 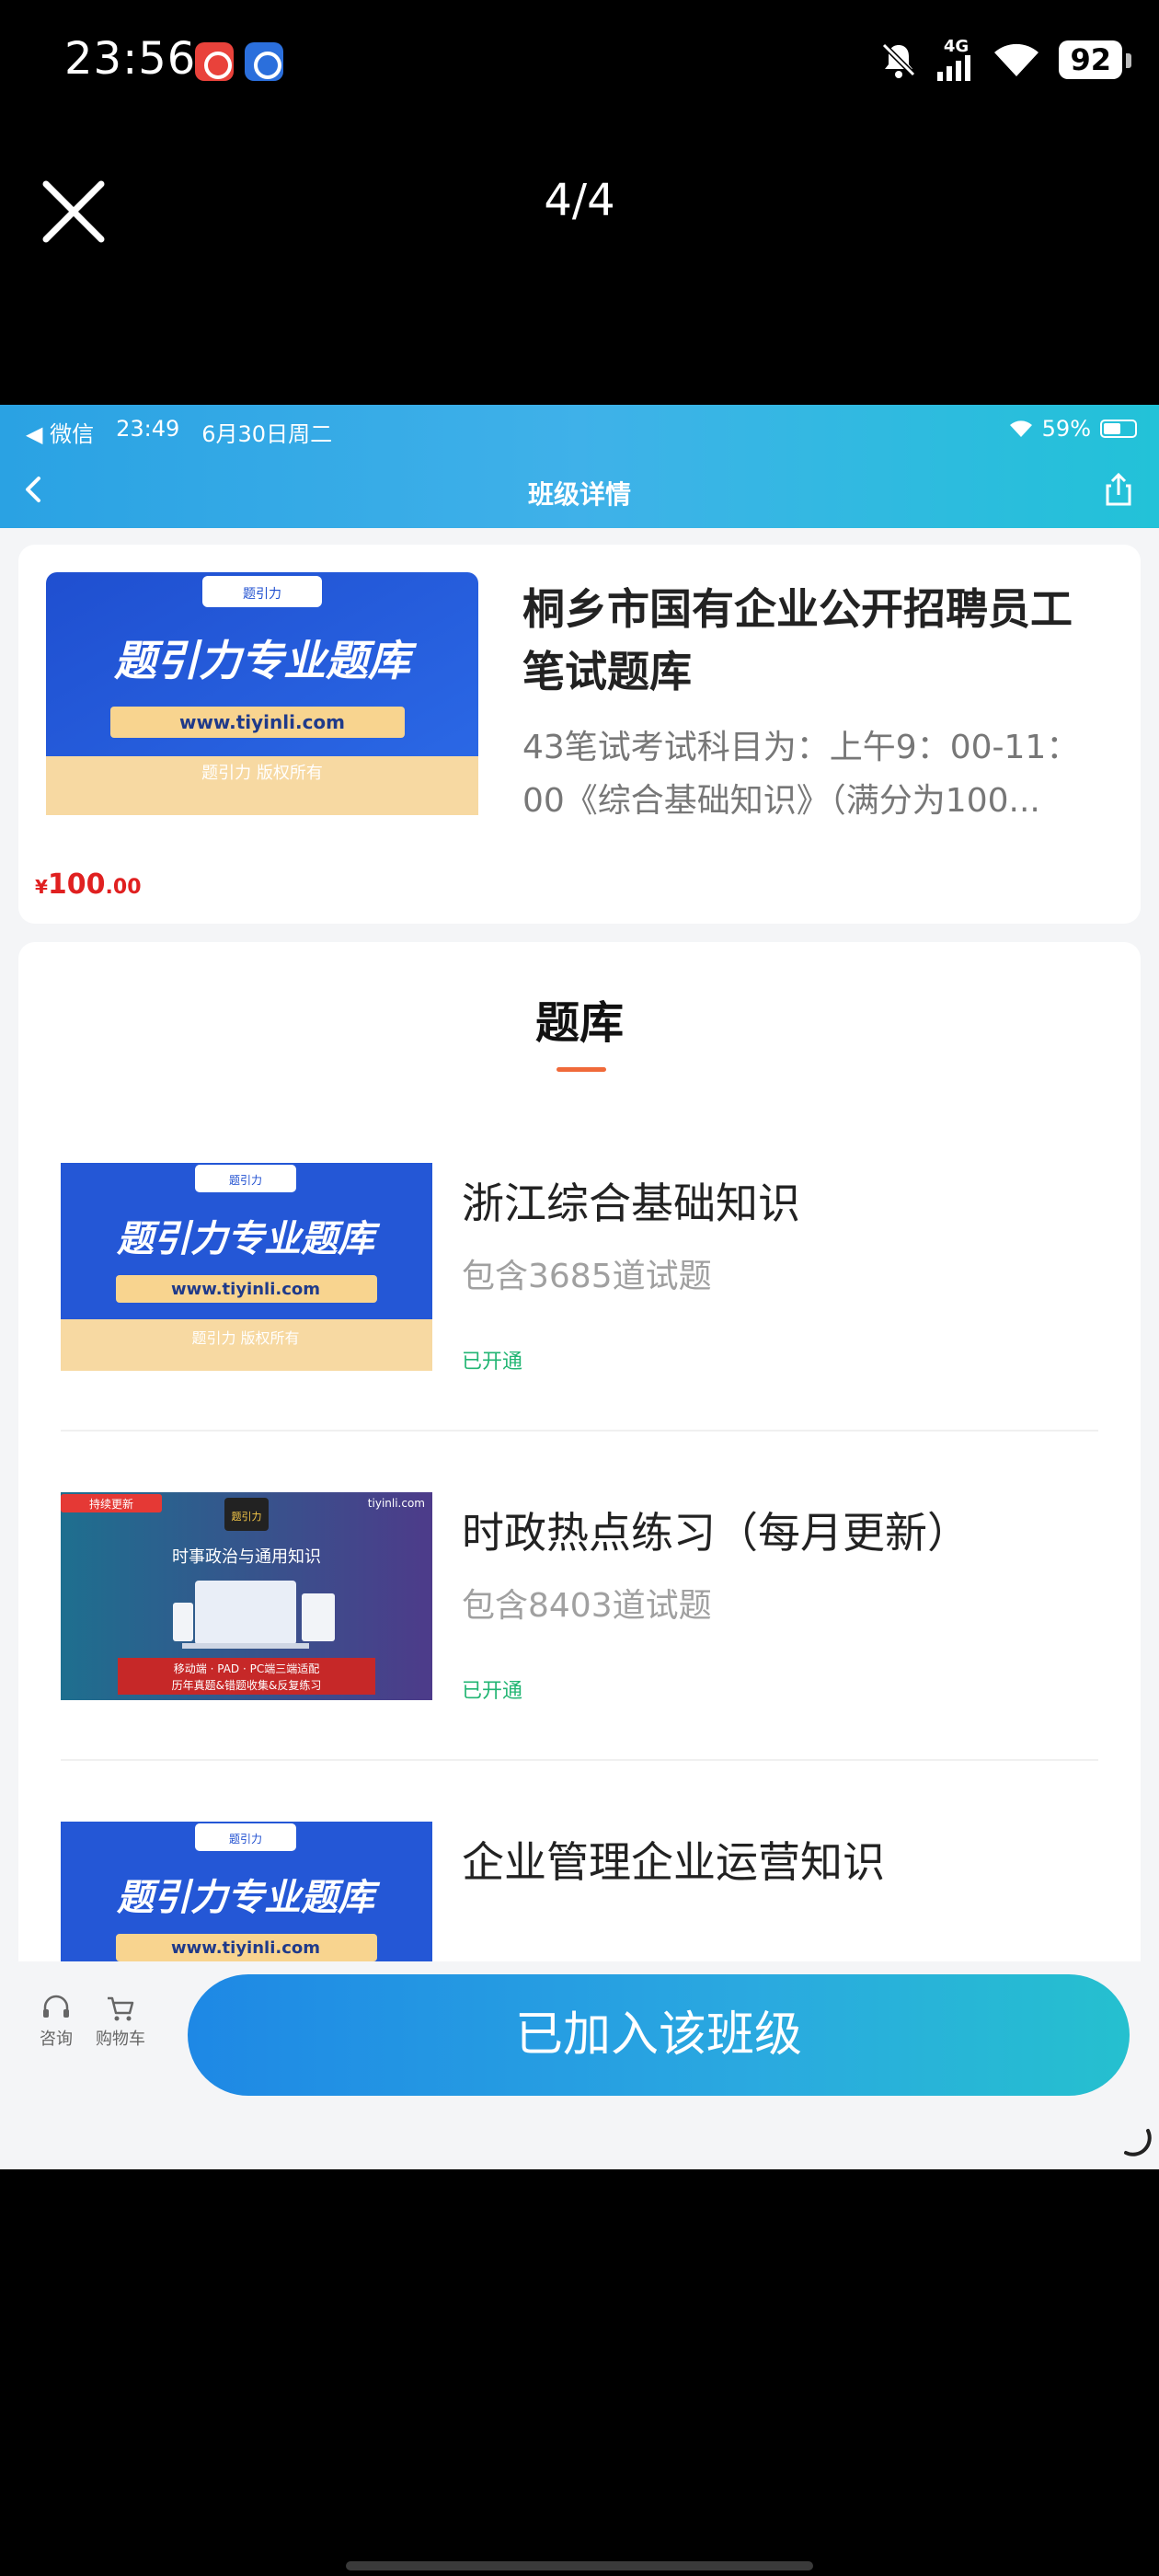 What do you see at coordinates (120, 2022) in the screenshot?
I see `cart-button: 购物车` at bounding box center [120, 2022].